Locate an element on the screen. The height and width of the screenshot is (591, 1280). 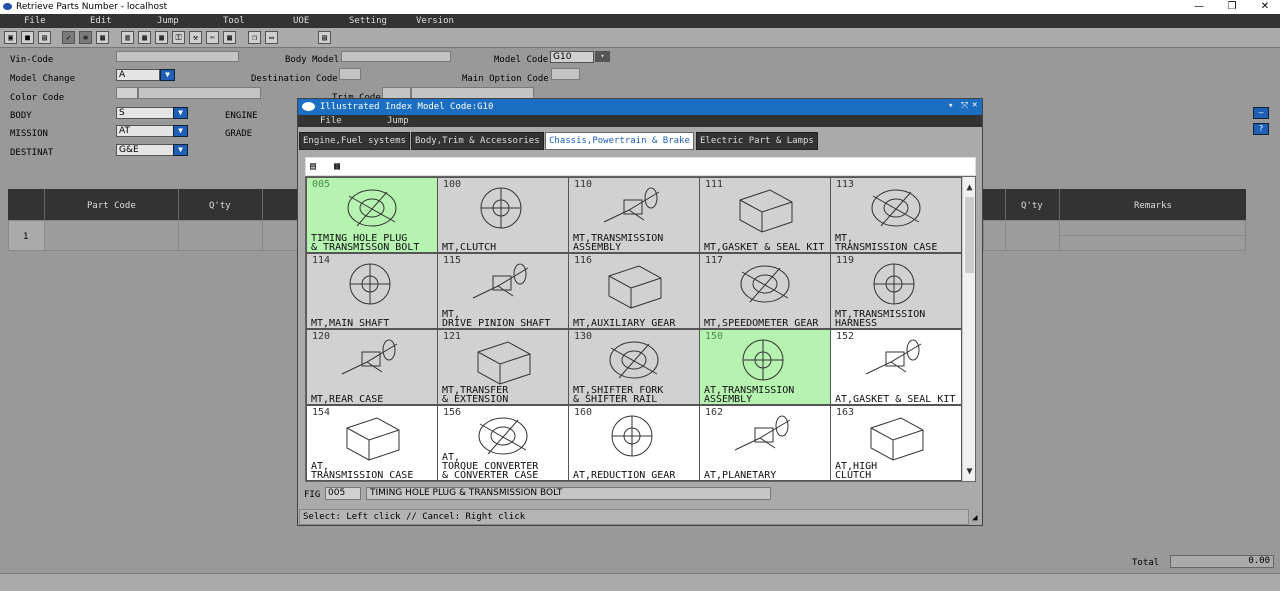
side-collapse-button: – is located at coordinates (1261, 113).